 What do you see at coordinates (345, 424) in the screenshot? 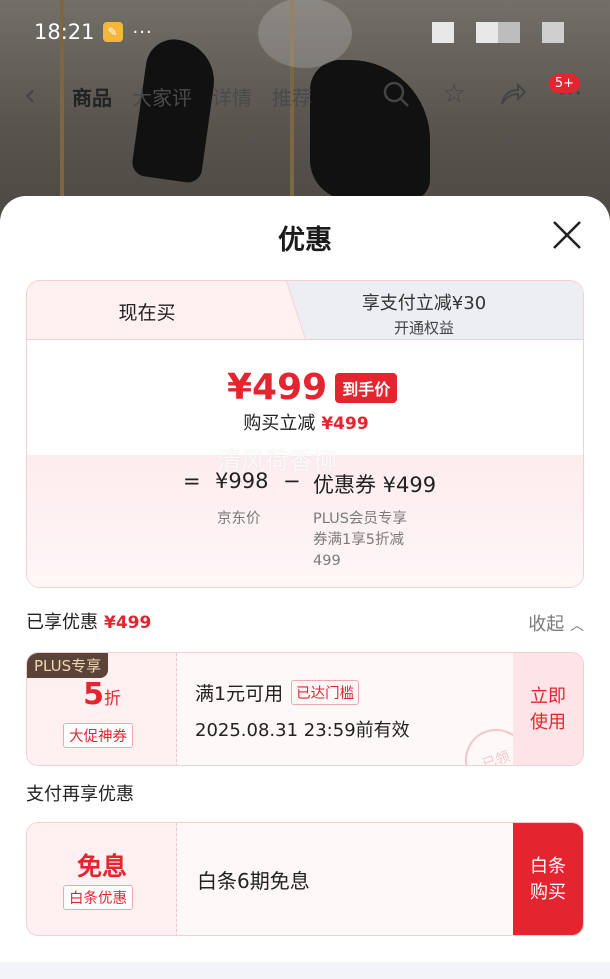
I see `reduction-amount: ¥499` at bounding box center [345, 424].